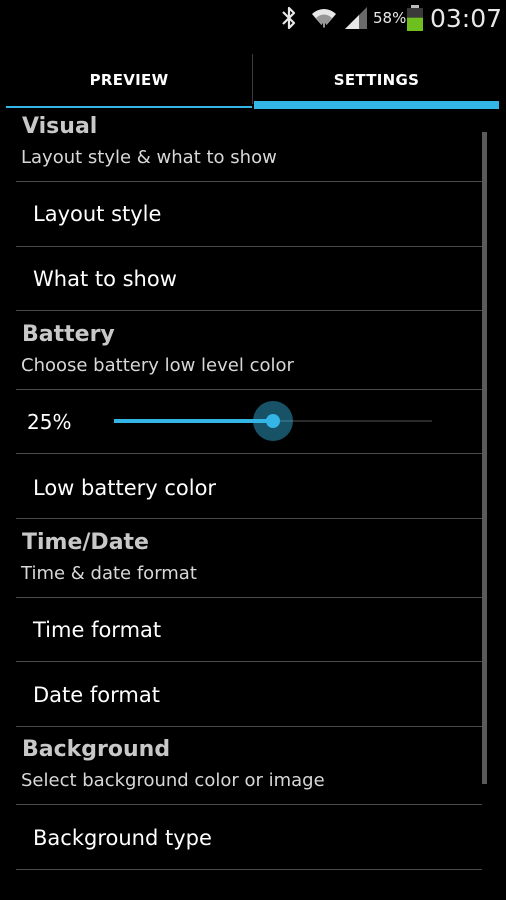 The height and width of the screenshot is (900, 506). I want to click on category-background-summary: Select background color or image, so click(173, 780).